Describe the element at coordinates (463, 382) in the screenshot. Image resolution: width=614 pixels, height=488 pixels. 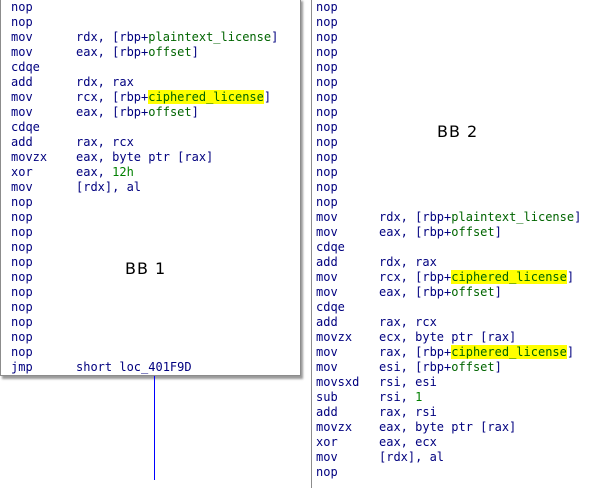
I see `asm-line: movsxd rsi, esi` at that location.